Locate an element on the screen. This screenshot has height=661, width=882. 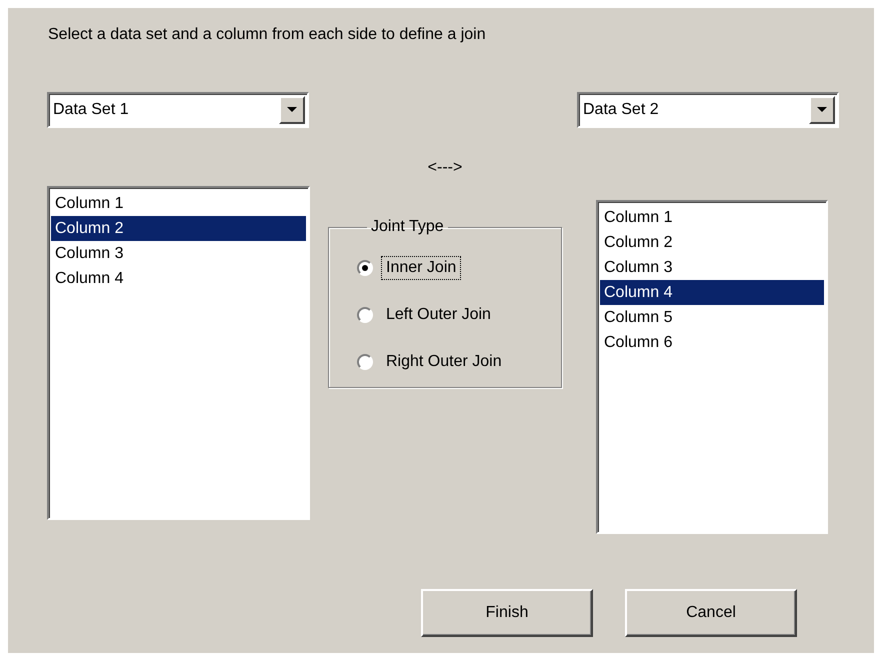
dropdown-value: Data Set 1 is located at coordinates (91, 110).